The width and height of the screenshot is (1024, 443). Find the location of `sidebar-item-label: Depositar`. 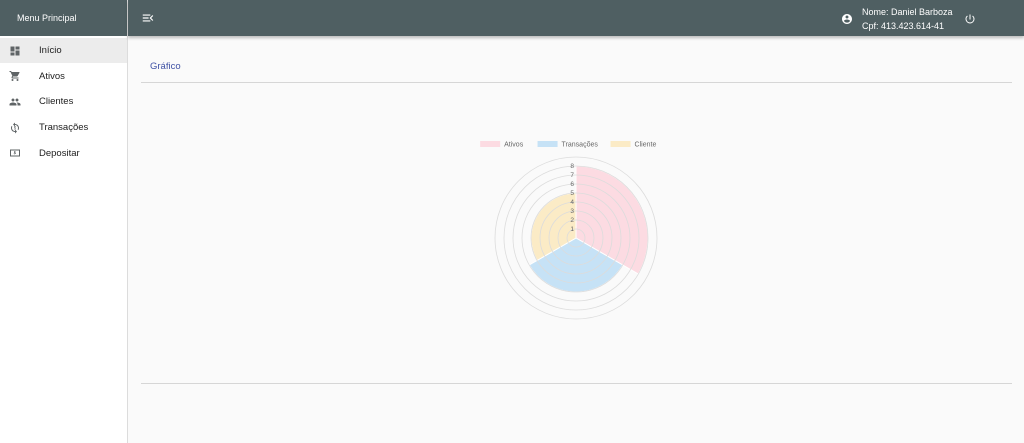

sidebar-item-label: Depositar is located at coordinates (59, 153).